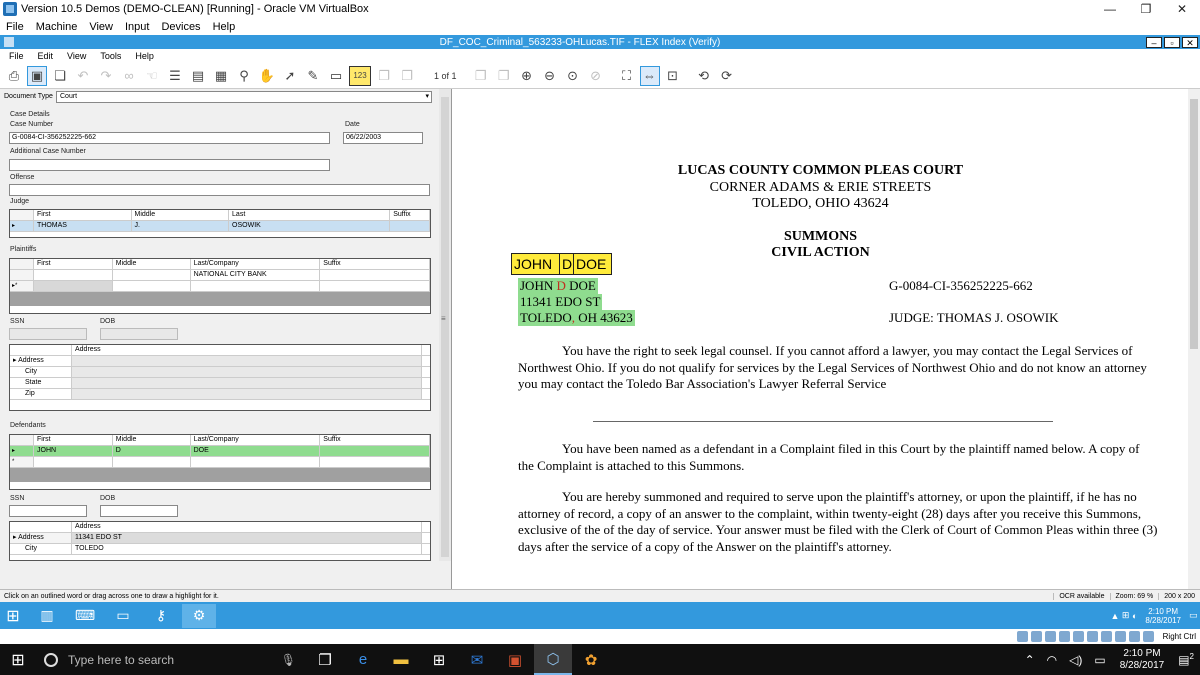 The width and height of the screenshot is (1200, 675). What do you see at coordinates (558, 286) in the screenshot?
I see `defendant-name-line: JOHN D DOE` at bounding box center [558, 286].